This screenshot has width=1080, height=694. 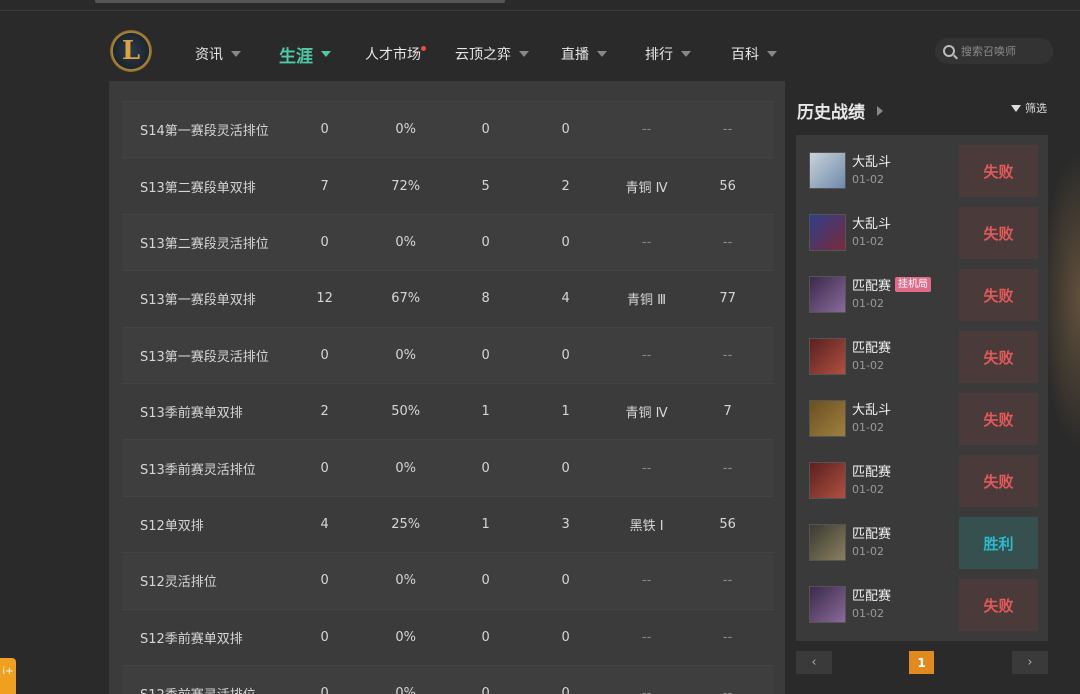 I want to click on floating-widget: i+, so click(x=8, y=676).